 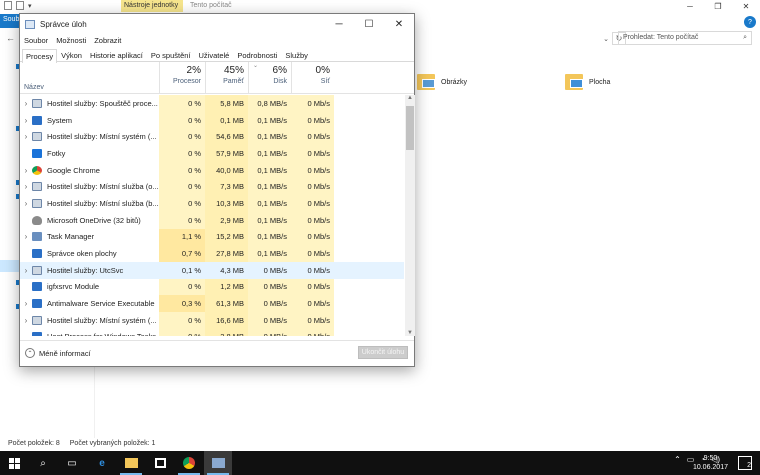 What do you see at coordinates (34, 87) in the screenshot?
I see `column-name-header: Název` at bounding box center [34, 87].